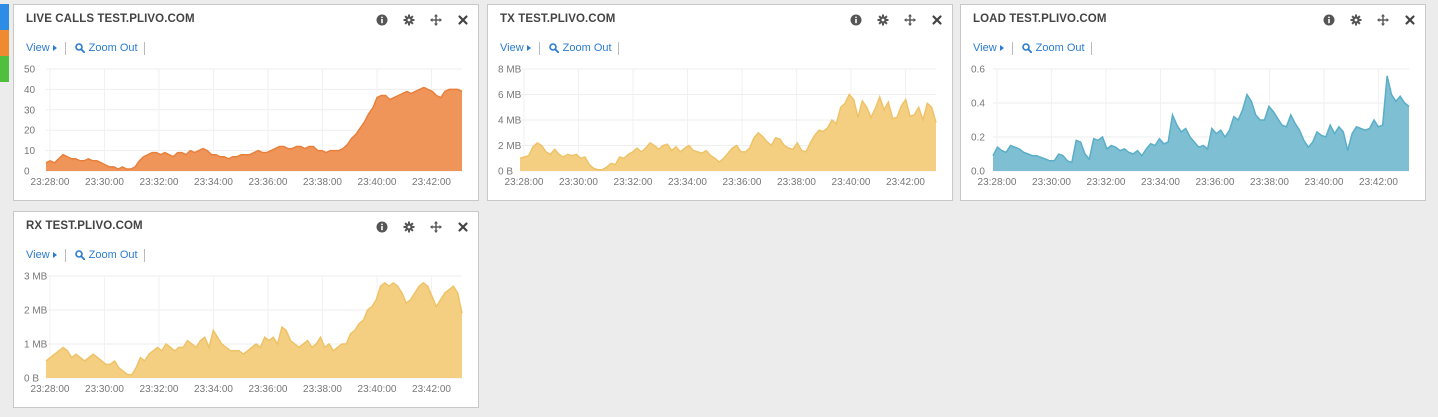 Image resolution: width=1438 pixels, height=417 pixels. I want to click on y-tick-label: 6 MB, so click(510, 95).